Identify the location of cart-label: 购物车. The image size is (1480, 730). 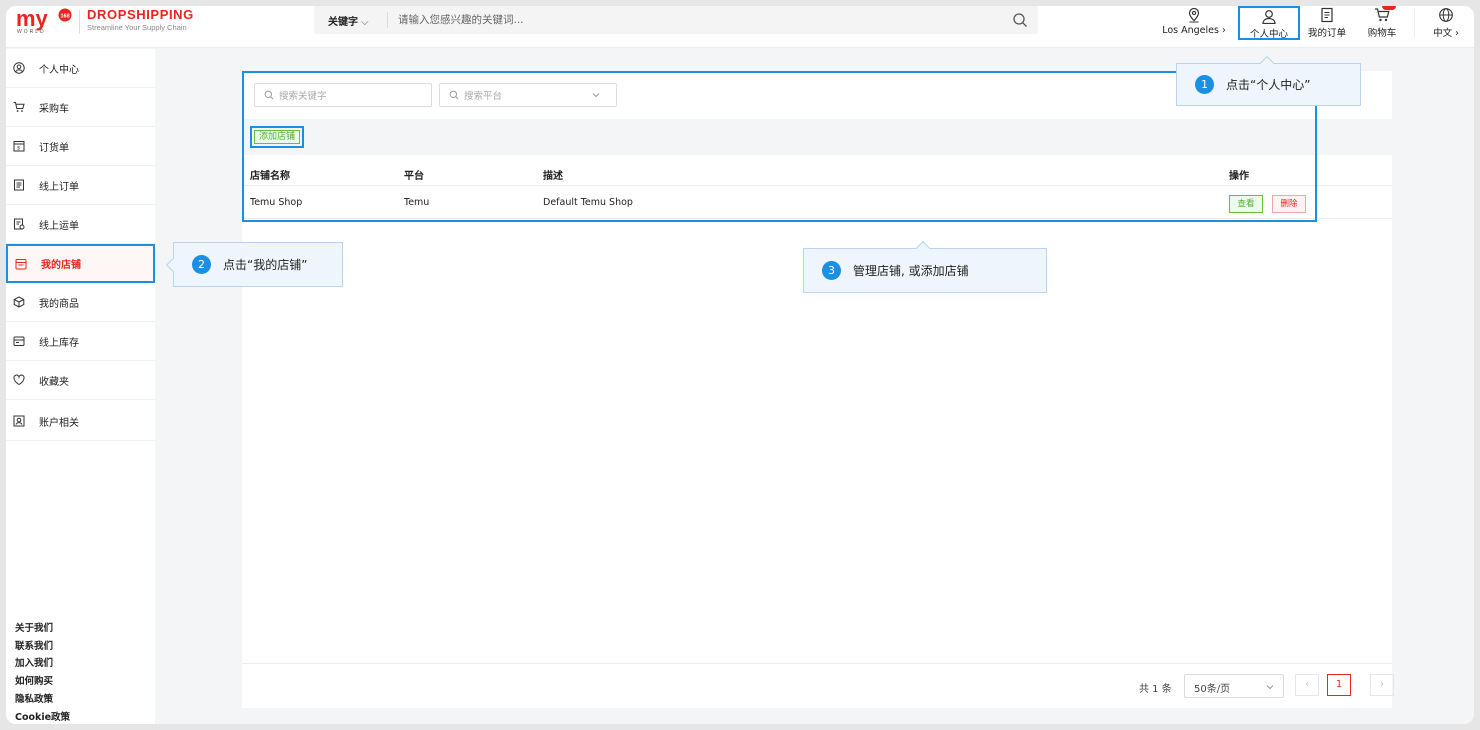
(1382, 33).